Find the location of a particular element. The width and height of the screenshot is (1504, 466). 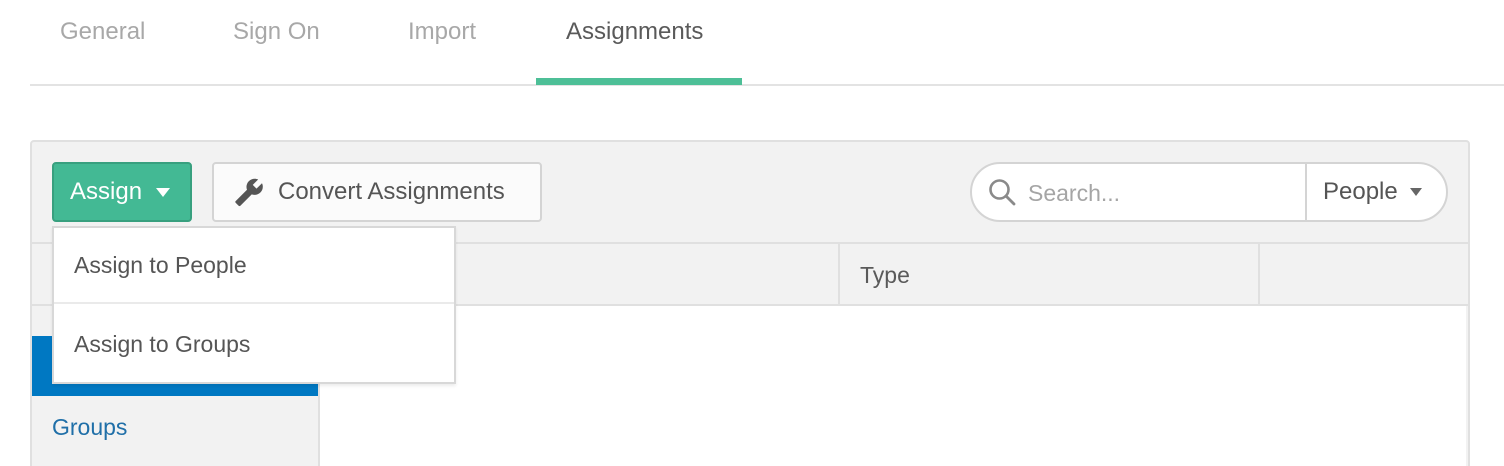

tab-assignments: Assignments is located at coordinates (634, 32).